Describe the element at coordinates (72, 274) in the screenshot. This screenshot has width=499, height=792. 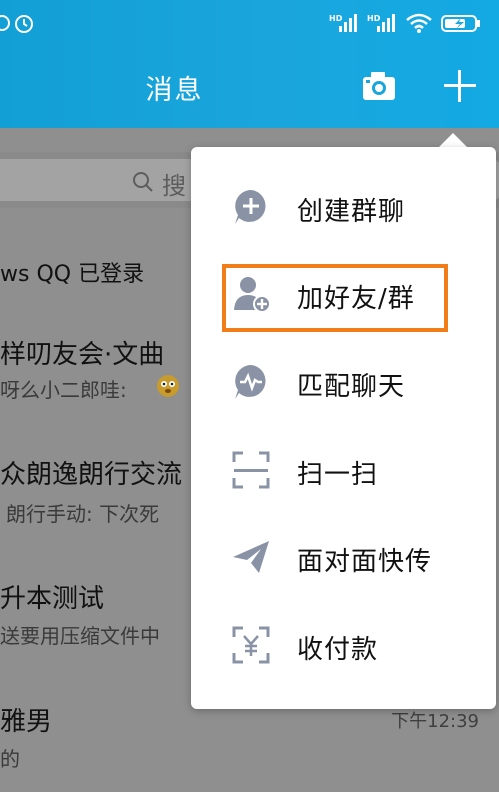
I see `conversation-name: ws QQ 已登录` at that location.